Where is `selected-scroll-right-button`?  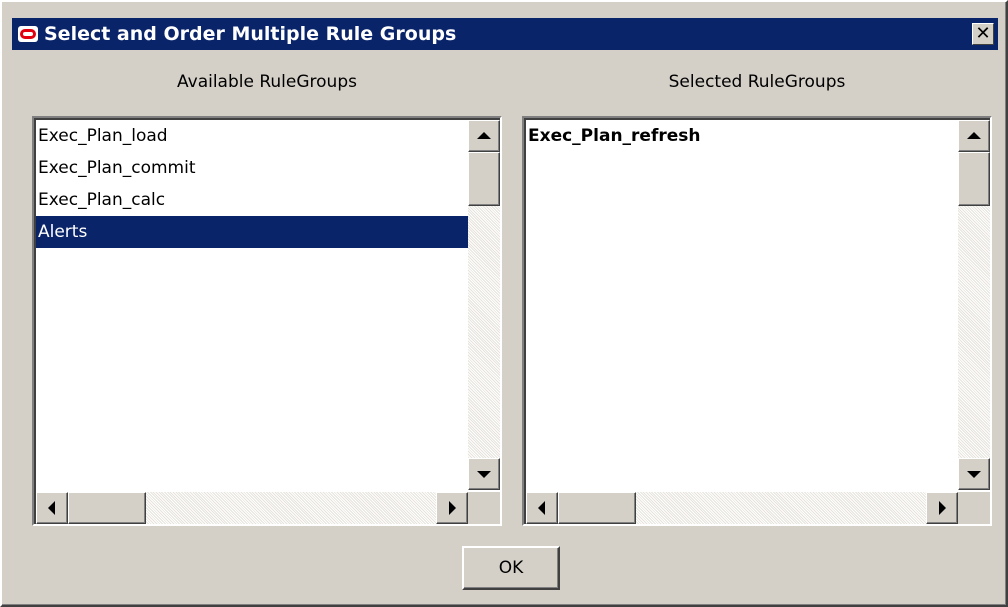 selected-scroll-right-button is located at coordinates (942, 508).